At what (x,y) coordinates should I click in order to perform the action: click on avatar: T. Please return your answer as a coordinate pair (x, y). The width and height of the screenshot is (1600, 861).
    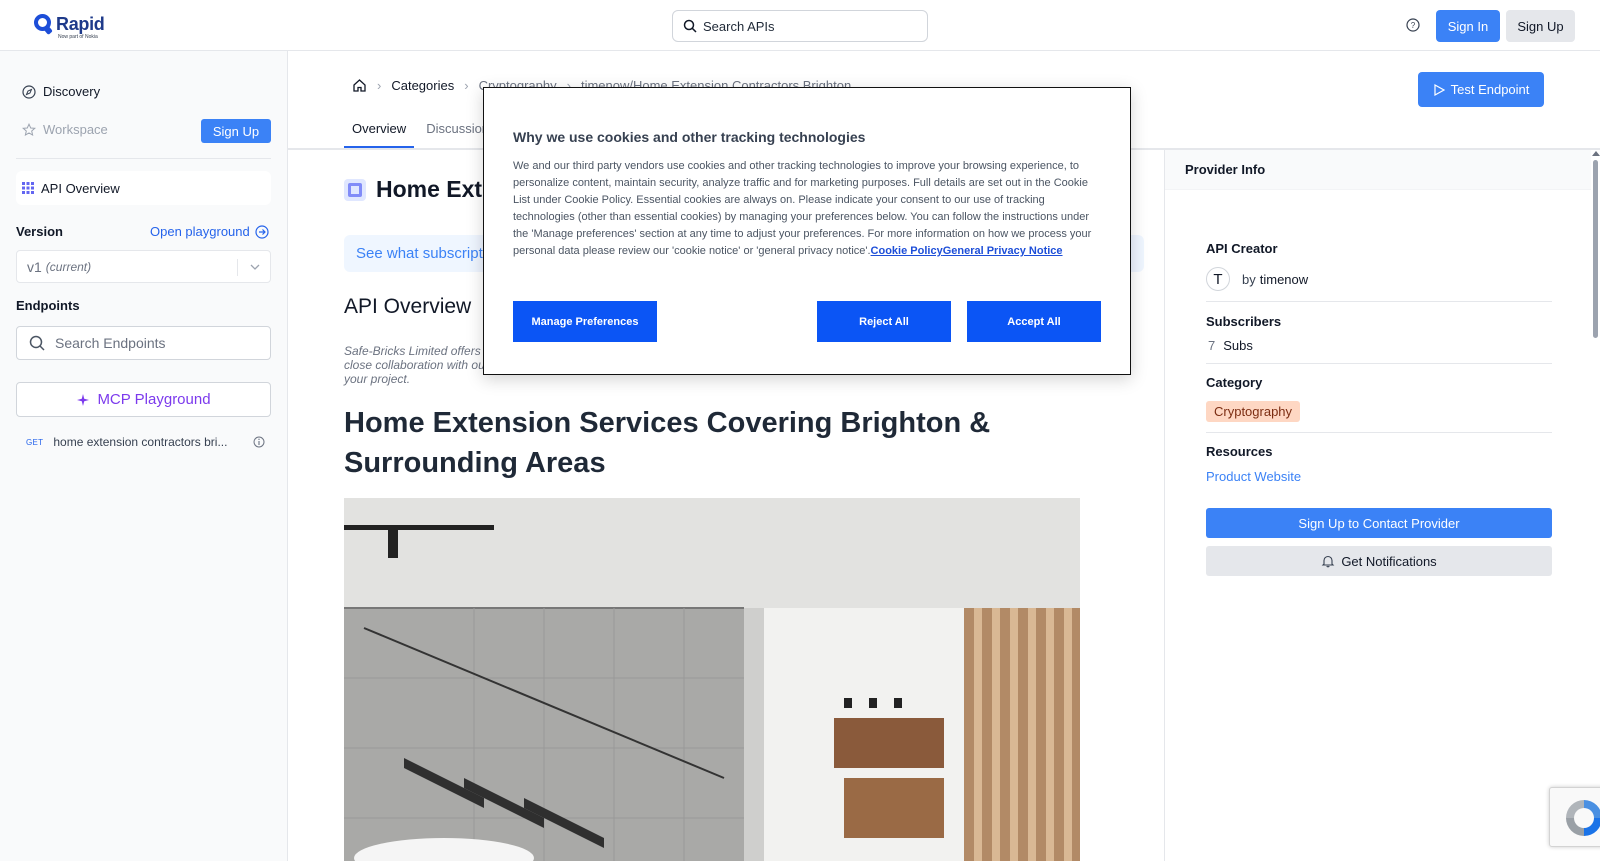
    Looking at the image, I should click on (1218, 279).